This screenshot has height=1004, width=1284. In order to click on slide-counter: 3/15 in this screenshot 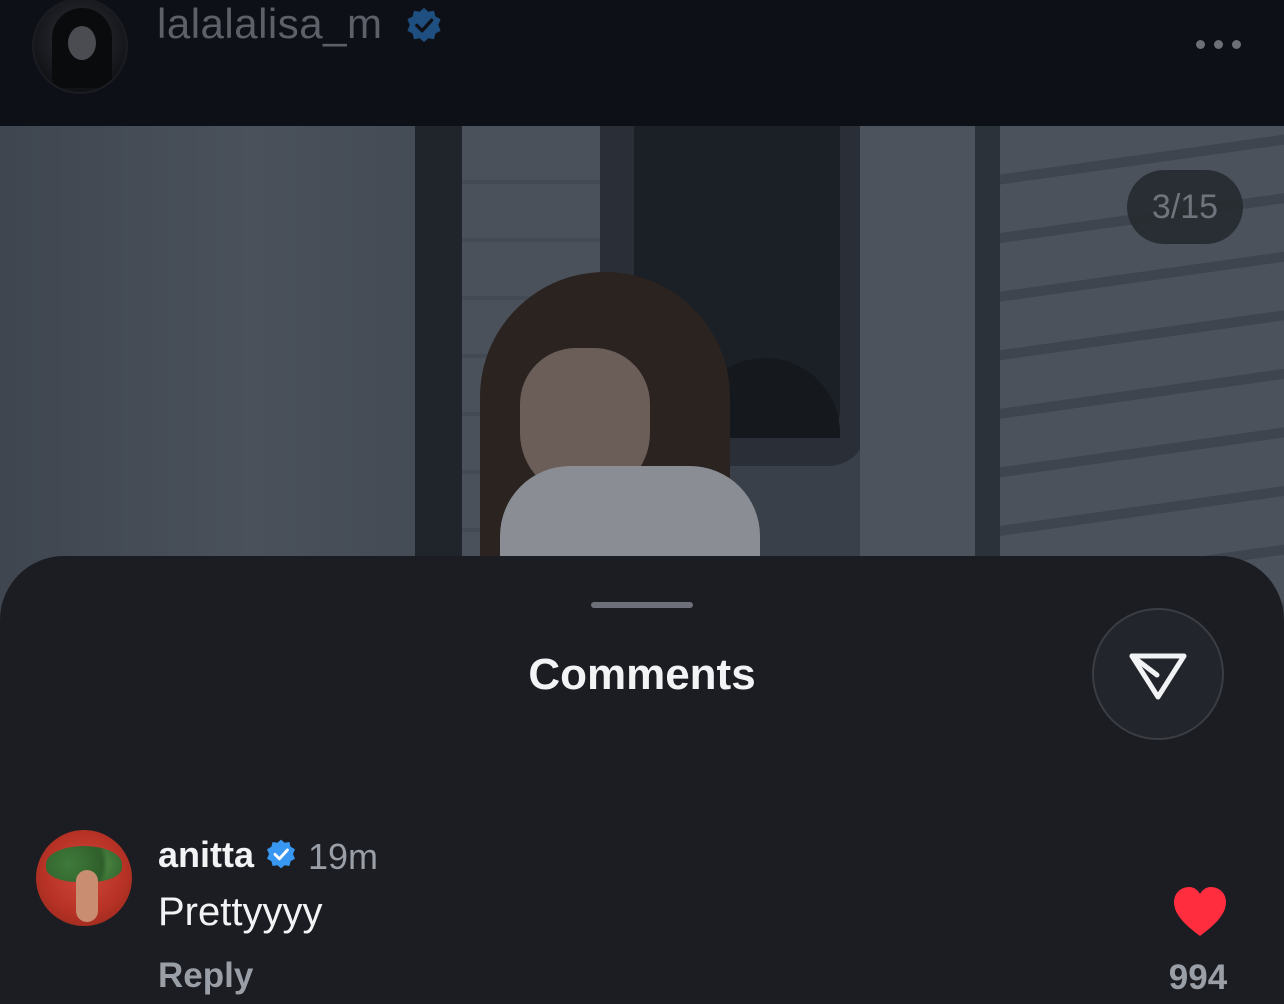, I will do `click(1185, 207)`.